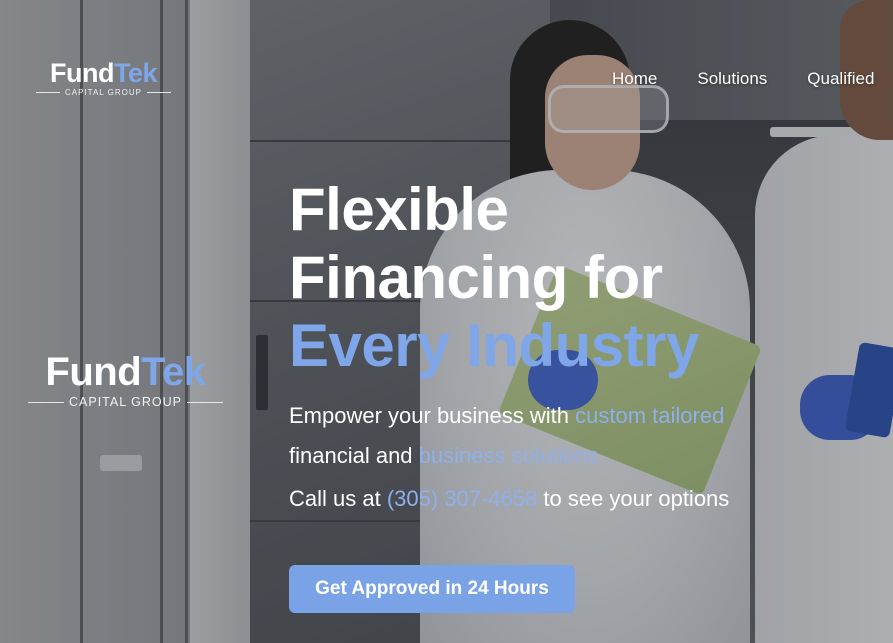 The image size is (893, 643). I want to click on hero-logo-rule-right, so click(205, 402).